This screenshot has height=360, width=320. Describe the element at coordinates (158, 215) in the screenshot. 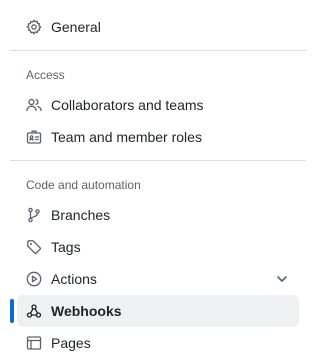

I see `sidebar-item-branches: Branches` at that location.